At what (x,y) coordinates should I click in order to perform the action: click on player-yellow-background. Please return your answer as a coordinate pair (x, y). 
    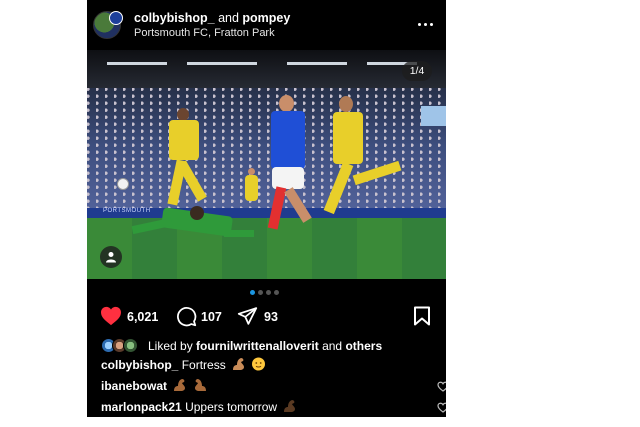
    Looking at the image, I should click on (252, 186).